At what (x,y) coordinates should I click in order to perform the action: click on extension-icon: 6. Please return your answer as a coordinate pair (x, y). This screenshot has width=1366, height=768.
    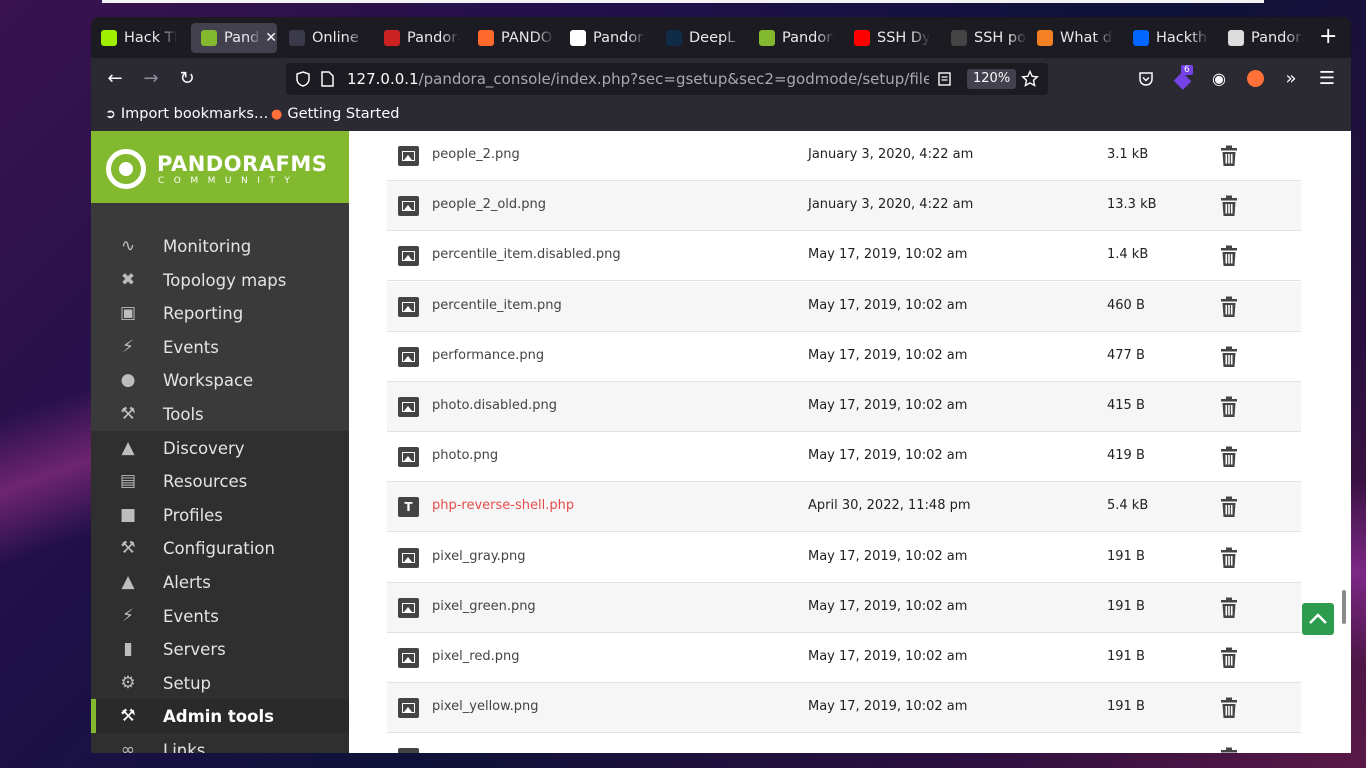
    Looking at the image, I should click on (1183, 77).